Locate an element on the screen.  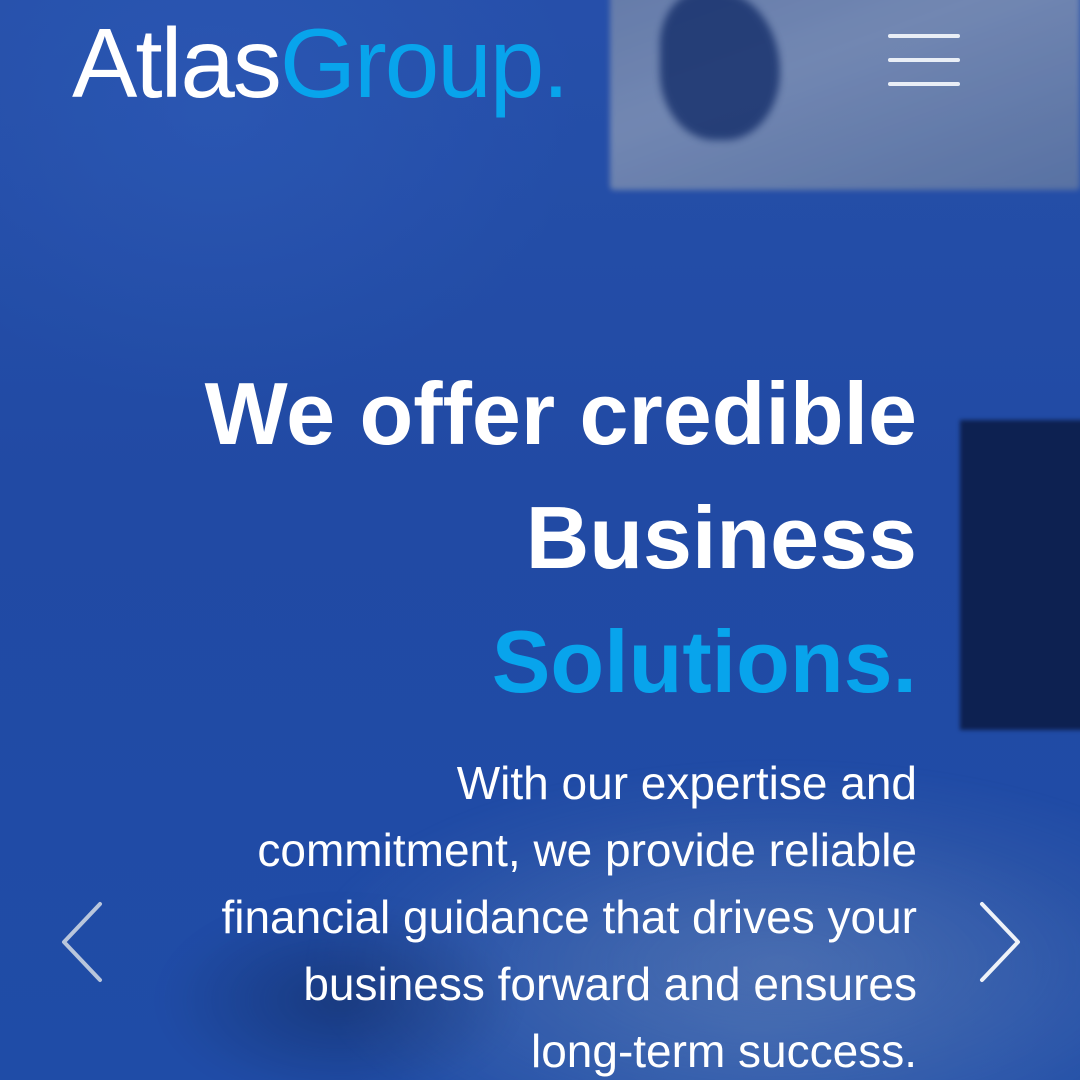
carousel-next-button is located at coordinates (999, 942).